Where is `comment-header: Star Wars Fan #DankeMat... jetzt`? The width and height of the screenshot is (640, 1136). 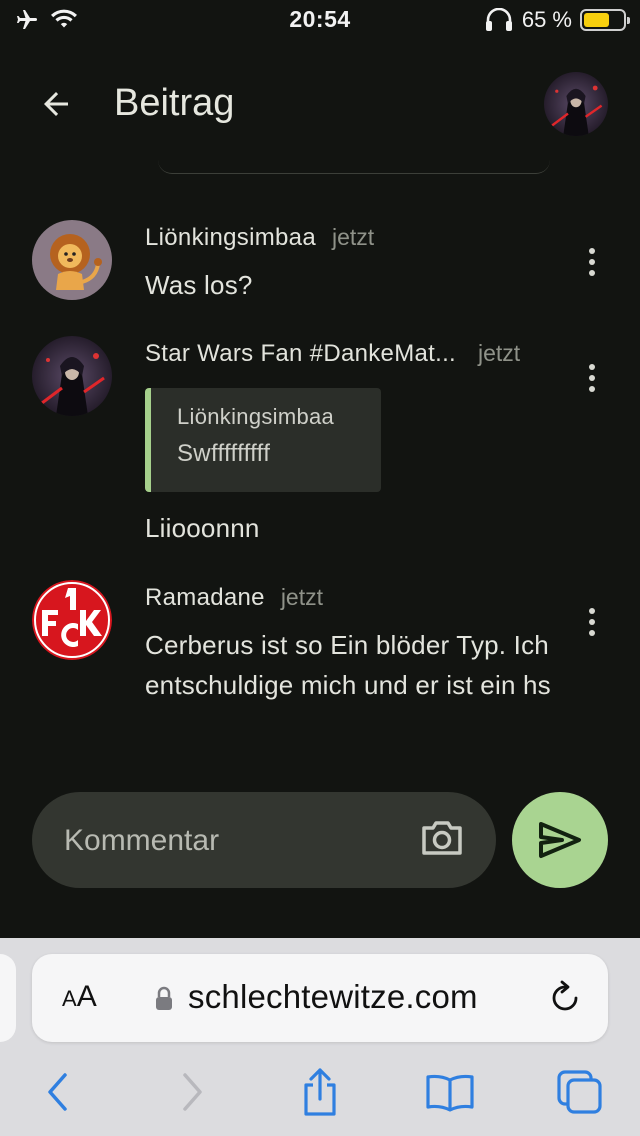
comment-header: Star Wars Fan #DankeMat... jetzt is located at coordinates (332, 354).